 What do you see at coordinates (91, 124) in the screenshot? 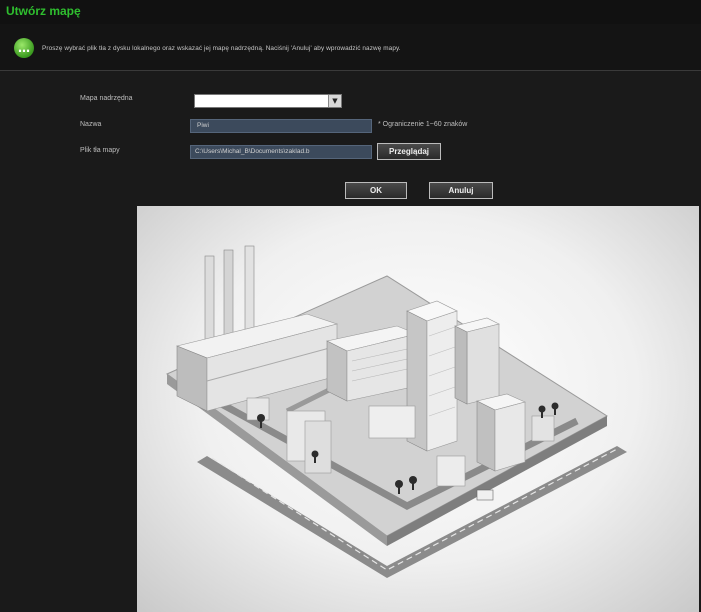
I see `name-label: Nazwa` at bounding box center [91, 124].